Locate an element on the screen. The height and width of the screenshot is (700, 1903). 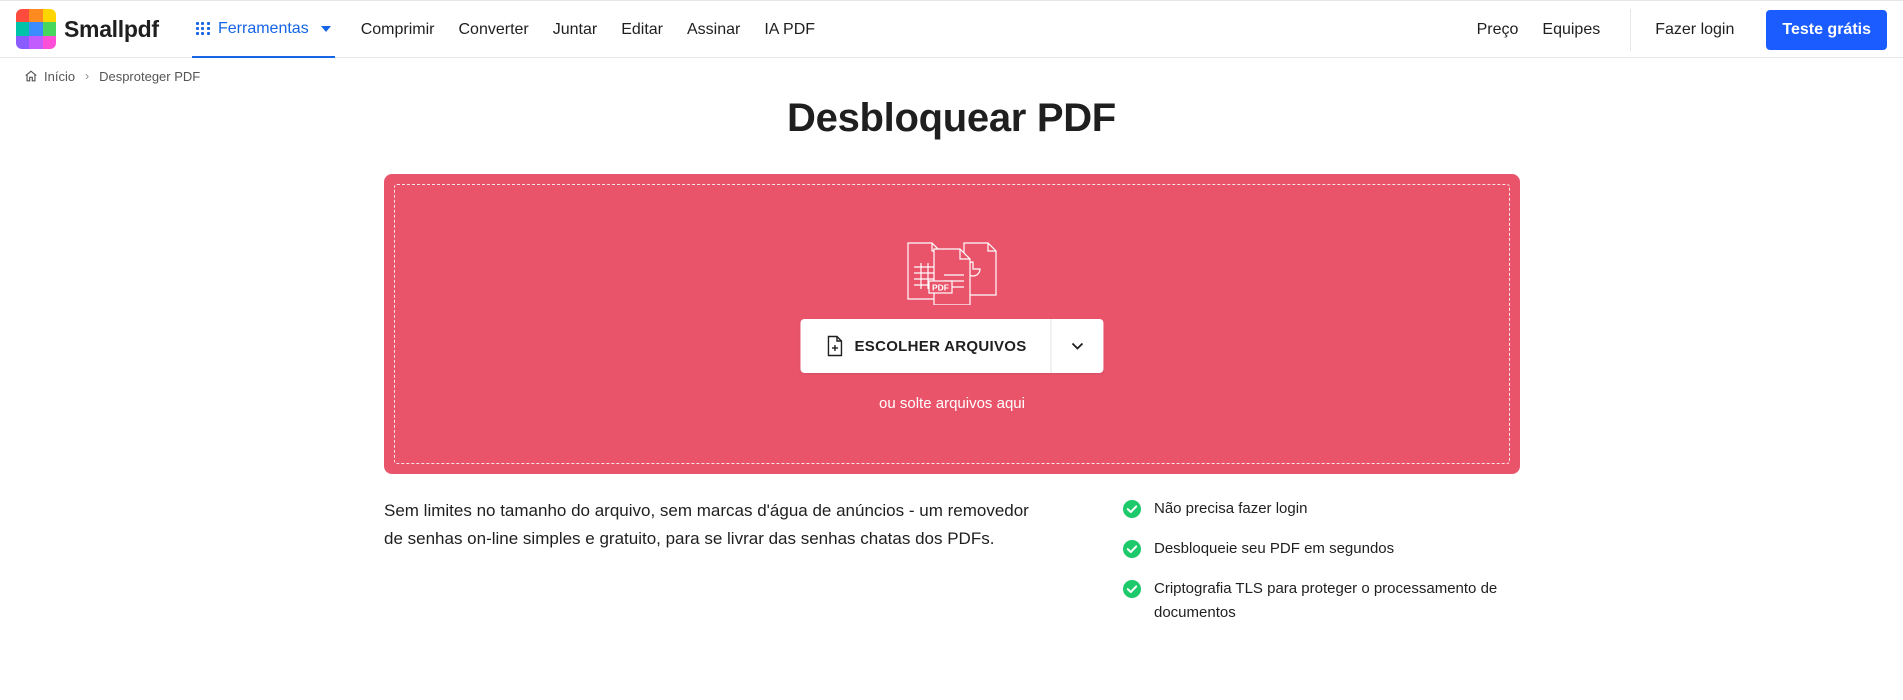
nav-link-teams: Equipes is located at coordinates (1571, 30).